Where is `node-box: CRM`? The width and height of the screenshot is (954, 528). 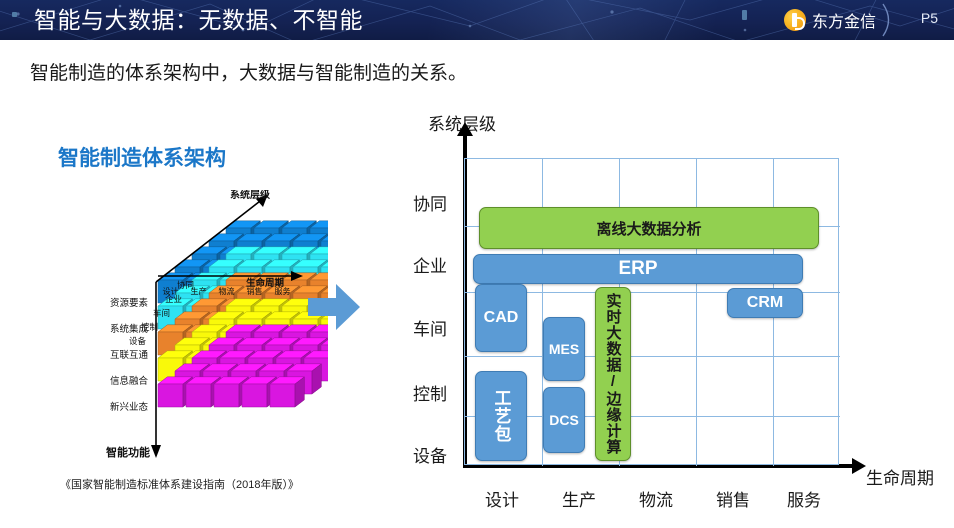
node-box: CRM is located at coordinates (765, 303).